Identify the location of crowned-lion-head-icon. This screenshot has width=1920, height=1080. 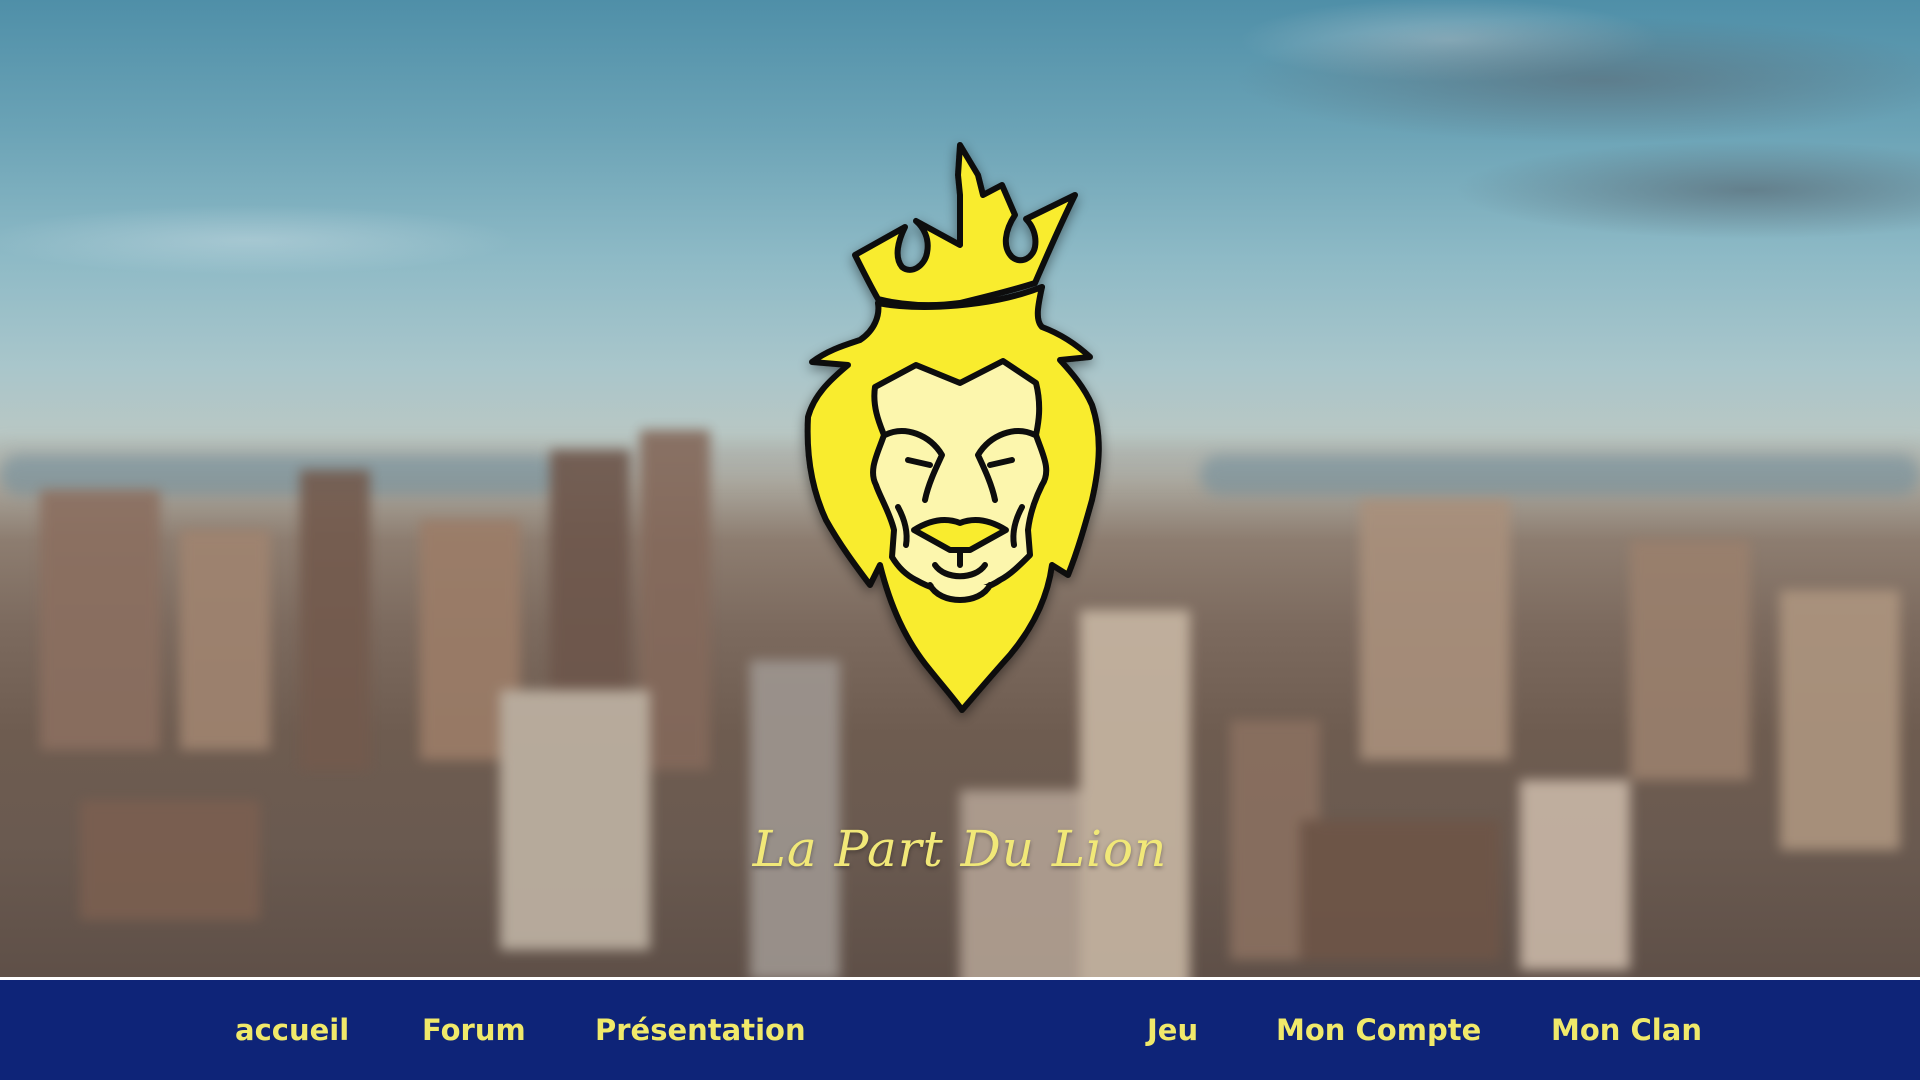
(960, 440).